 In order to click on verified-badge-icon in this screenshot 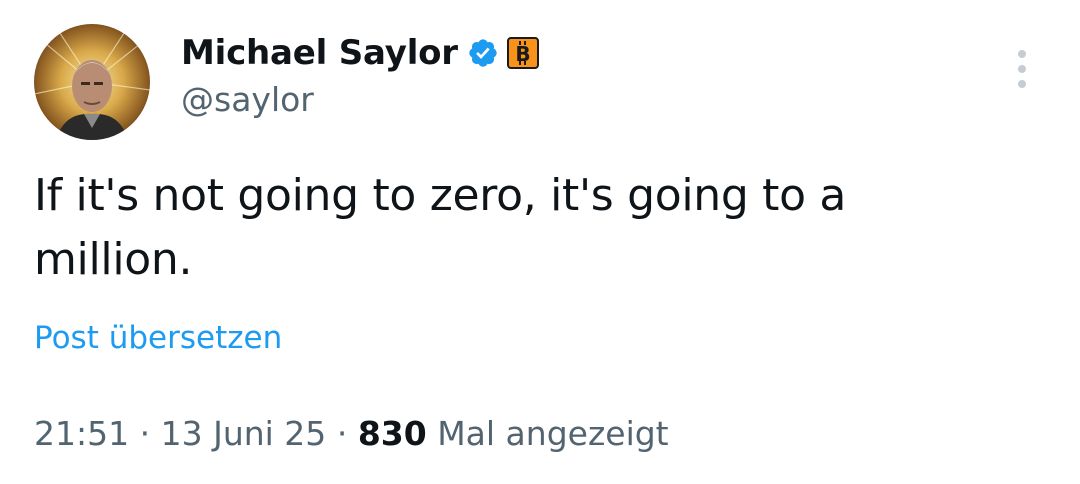, I will do `click(483, 53)`.